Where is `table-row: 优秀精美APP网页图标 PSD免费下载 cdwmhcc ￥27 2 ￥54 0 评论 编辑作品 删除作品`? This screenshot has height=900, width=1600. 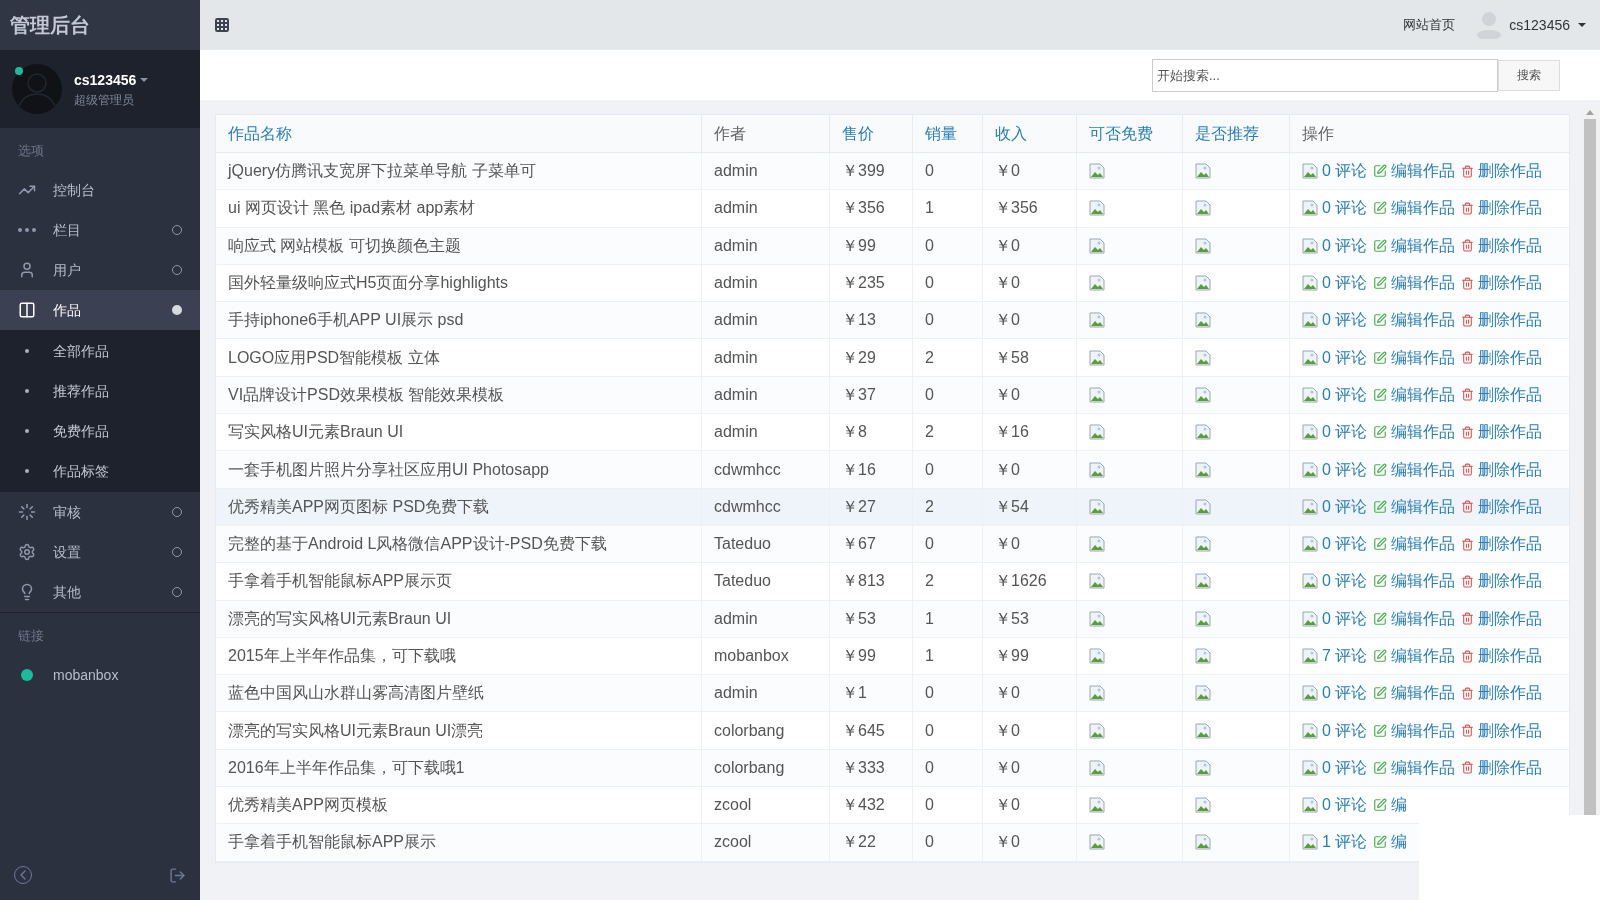 table-row: 优秀精美APP网页图标 PSD免费下载 cdwmhcc ￥27 2 ￥54 0 评论 编辑作品 删除作品 is located at coordinates (892, 507).